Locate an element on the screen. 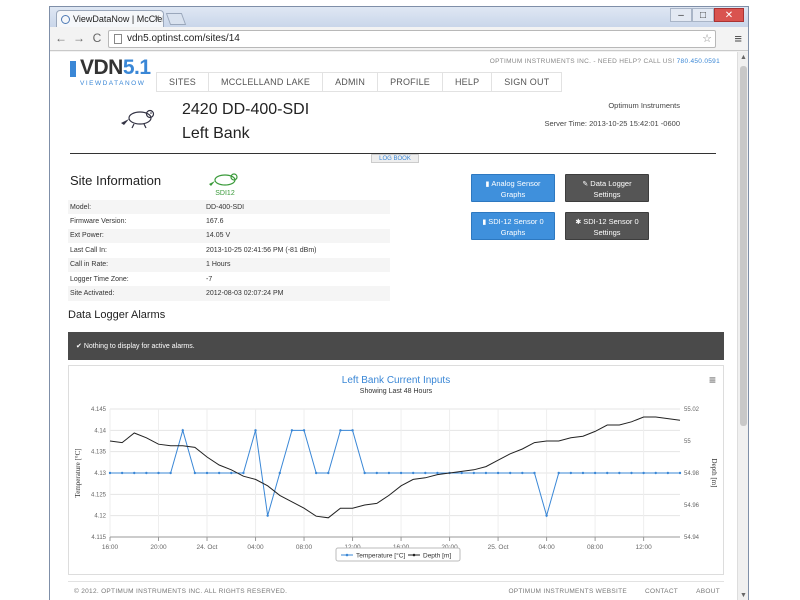 The height and width of the screenshot is (600, 800). close-window-button: ✕ is located at coordinates (729, 15).